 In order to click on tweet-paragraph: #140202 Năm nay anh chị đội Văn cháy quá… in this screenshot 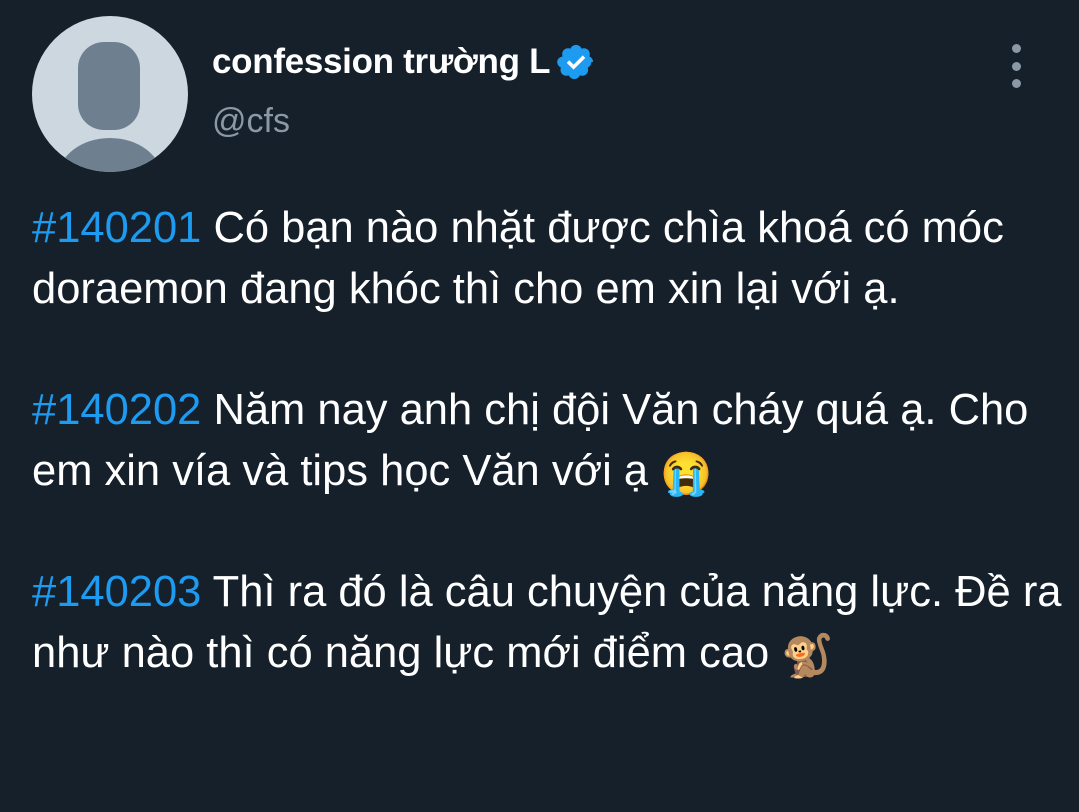, I will do `click(552, 441)`.